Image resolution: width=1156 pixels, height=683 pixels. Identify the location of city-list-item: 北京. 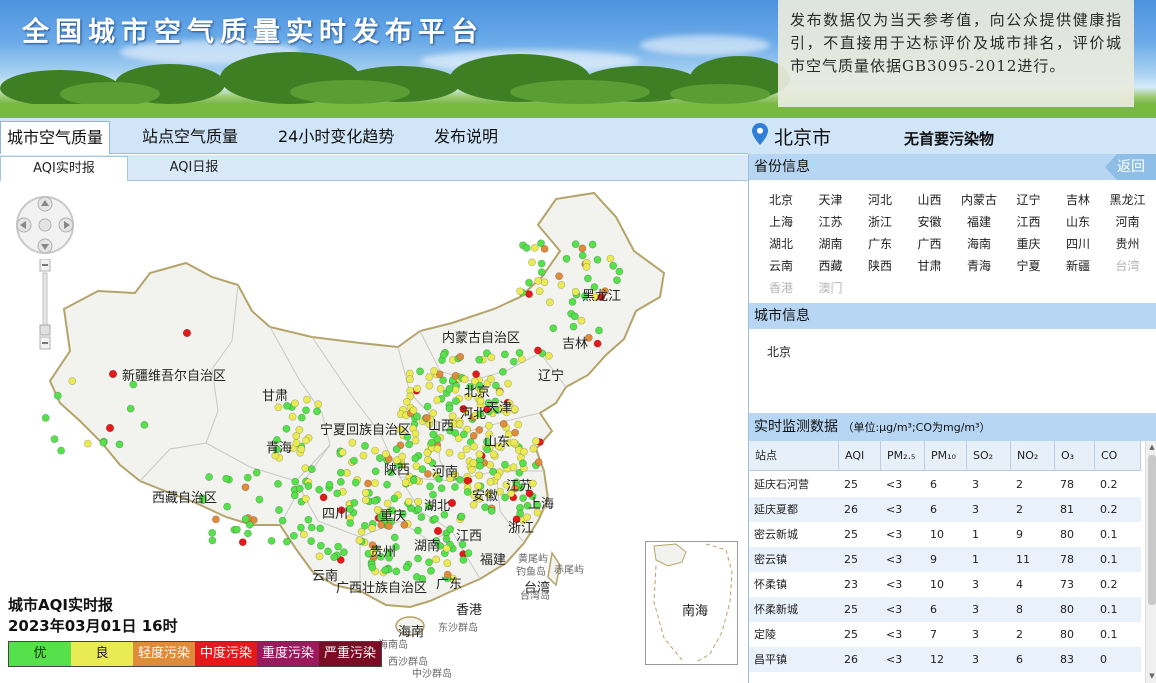
(779, 351).